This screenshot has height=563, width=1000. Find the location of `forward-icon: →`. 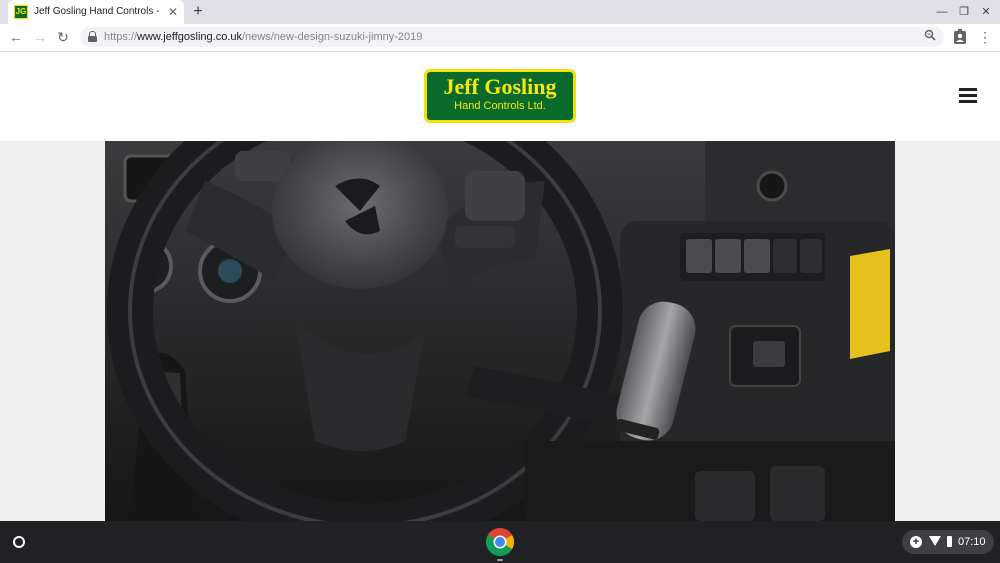

forward-icon: → is located at coordinates (40, 37).